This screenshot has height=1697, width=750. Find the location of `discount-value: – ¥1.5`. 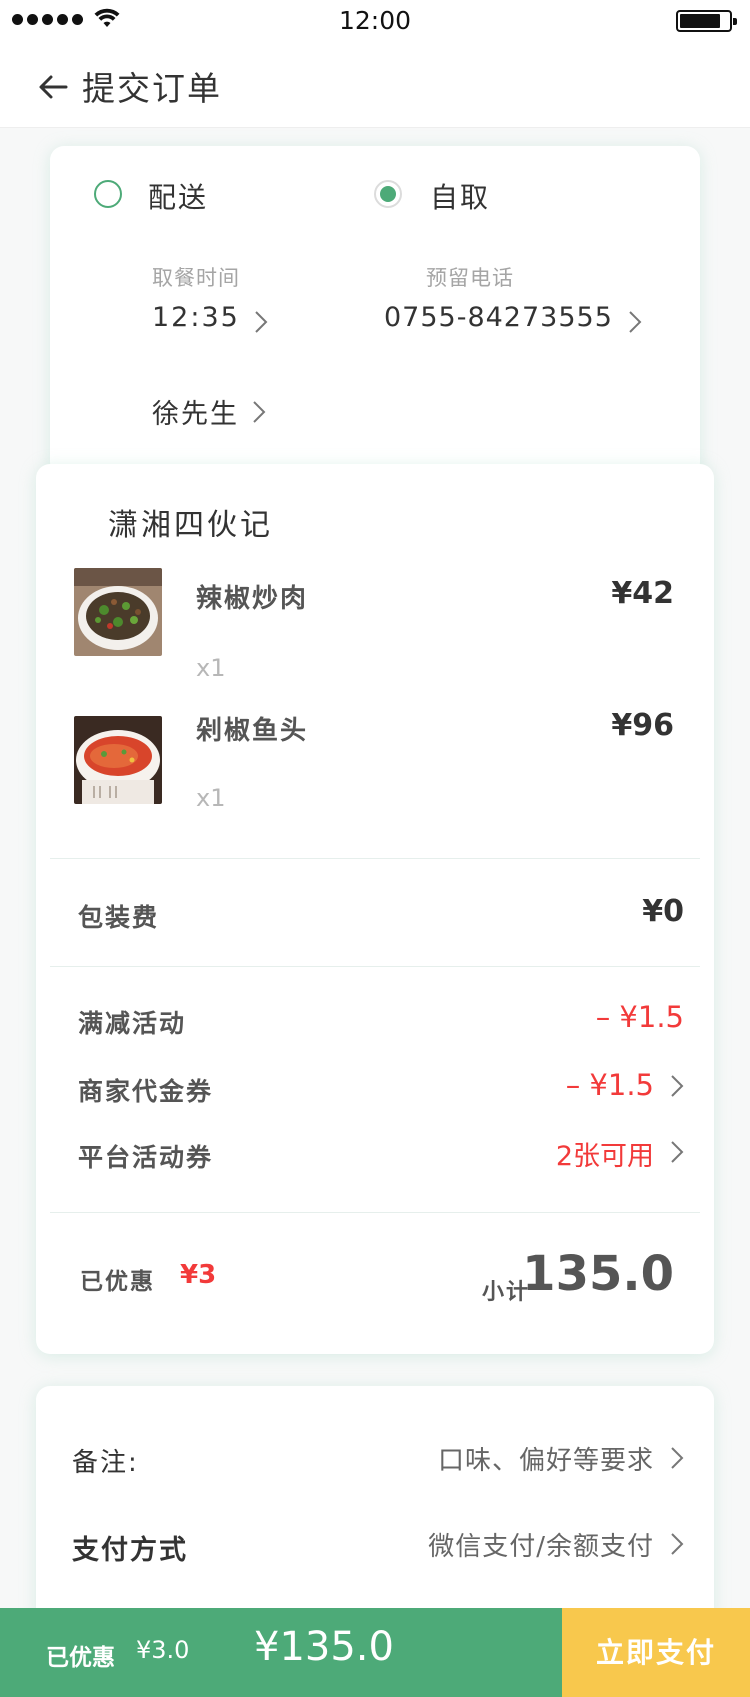

discount-value: – ¥1.5 is located at coordinates (639, 1017).